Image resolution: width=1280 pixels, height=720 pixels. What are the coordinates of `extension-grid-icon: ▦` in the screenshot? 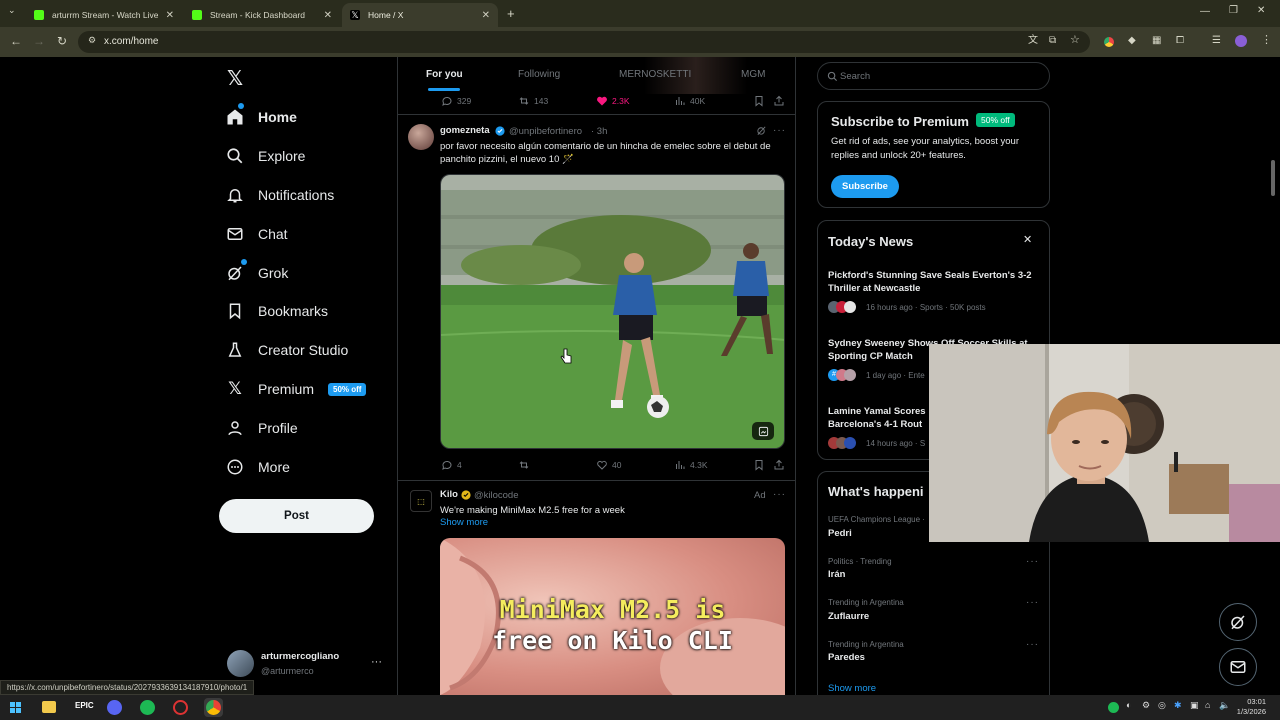 It's located at (1156, 41).